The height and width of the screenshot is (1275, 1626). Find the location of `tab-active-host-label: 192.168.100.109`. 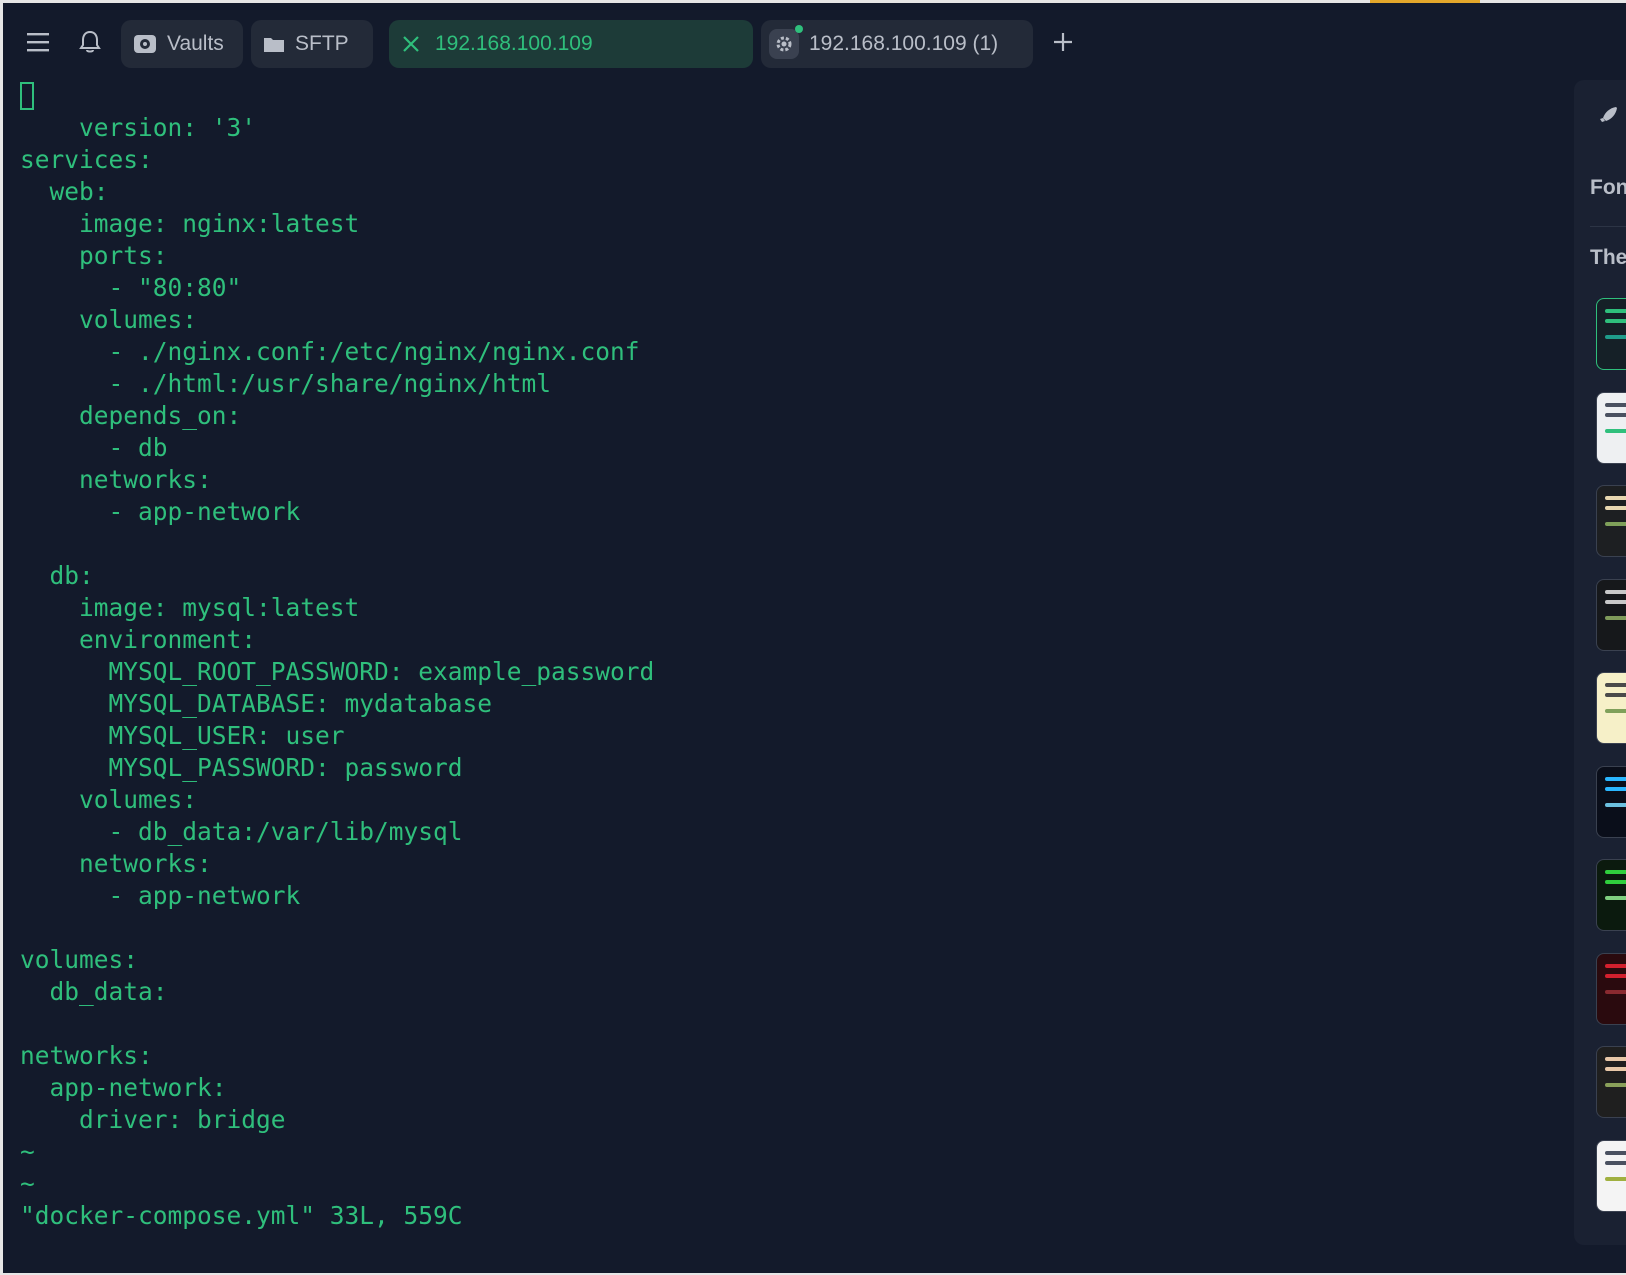

tab-active-host-label: 192.168.100.109 is located at coordinates (514, 43).